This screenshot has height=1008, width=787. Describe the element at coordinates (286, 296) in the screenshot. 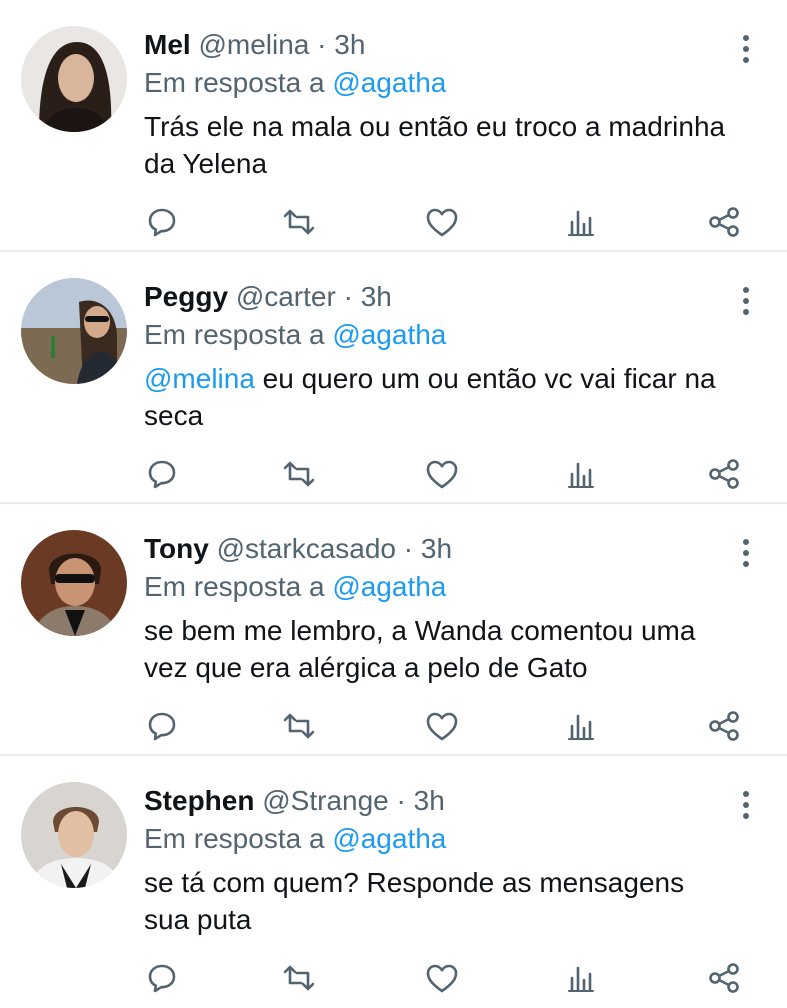

I see `author-handle: @carter` at that location.